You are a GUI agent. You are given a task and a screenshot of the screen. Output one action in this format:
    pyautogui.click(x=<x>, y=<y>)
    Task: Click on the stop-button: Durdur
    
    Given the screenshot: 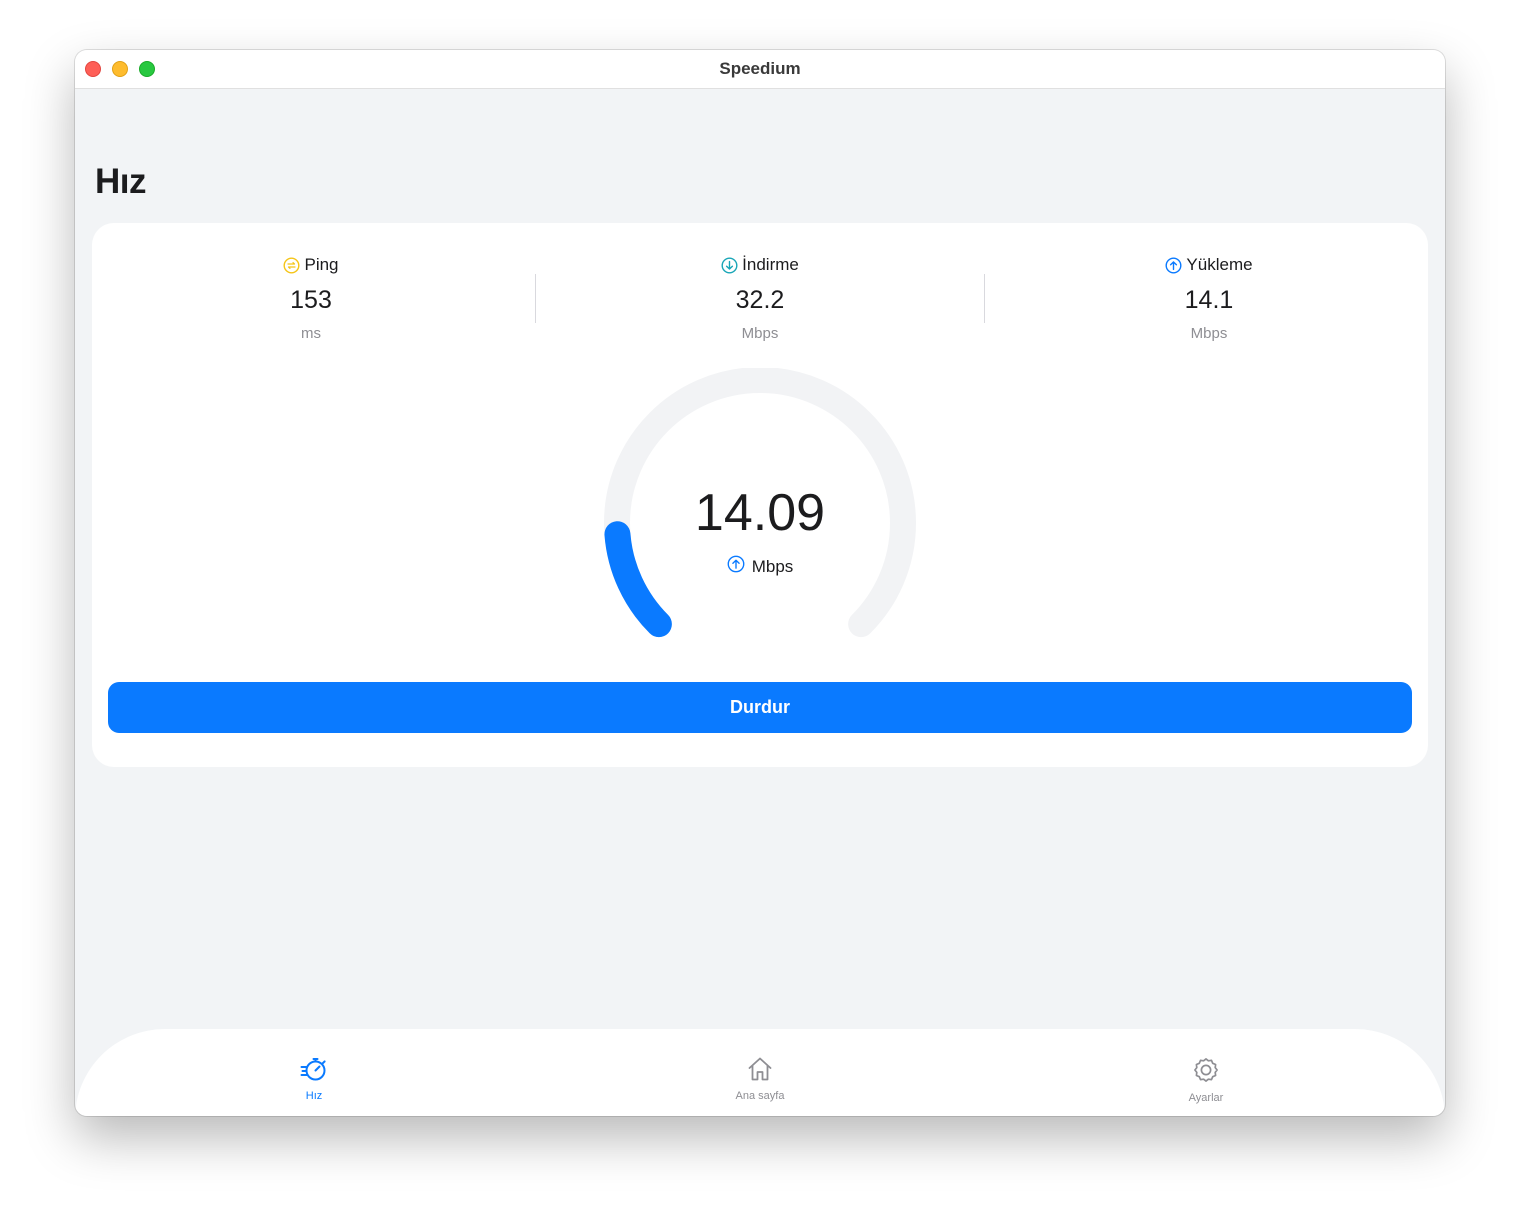 What is the action you would take?
    pyautogui.click(x=760, y=707)
    